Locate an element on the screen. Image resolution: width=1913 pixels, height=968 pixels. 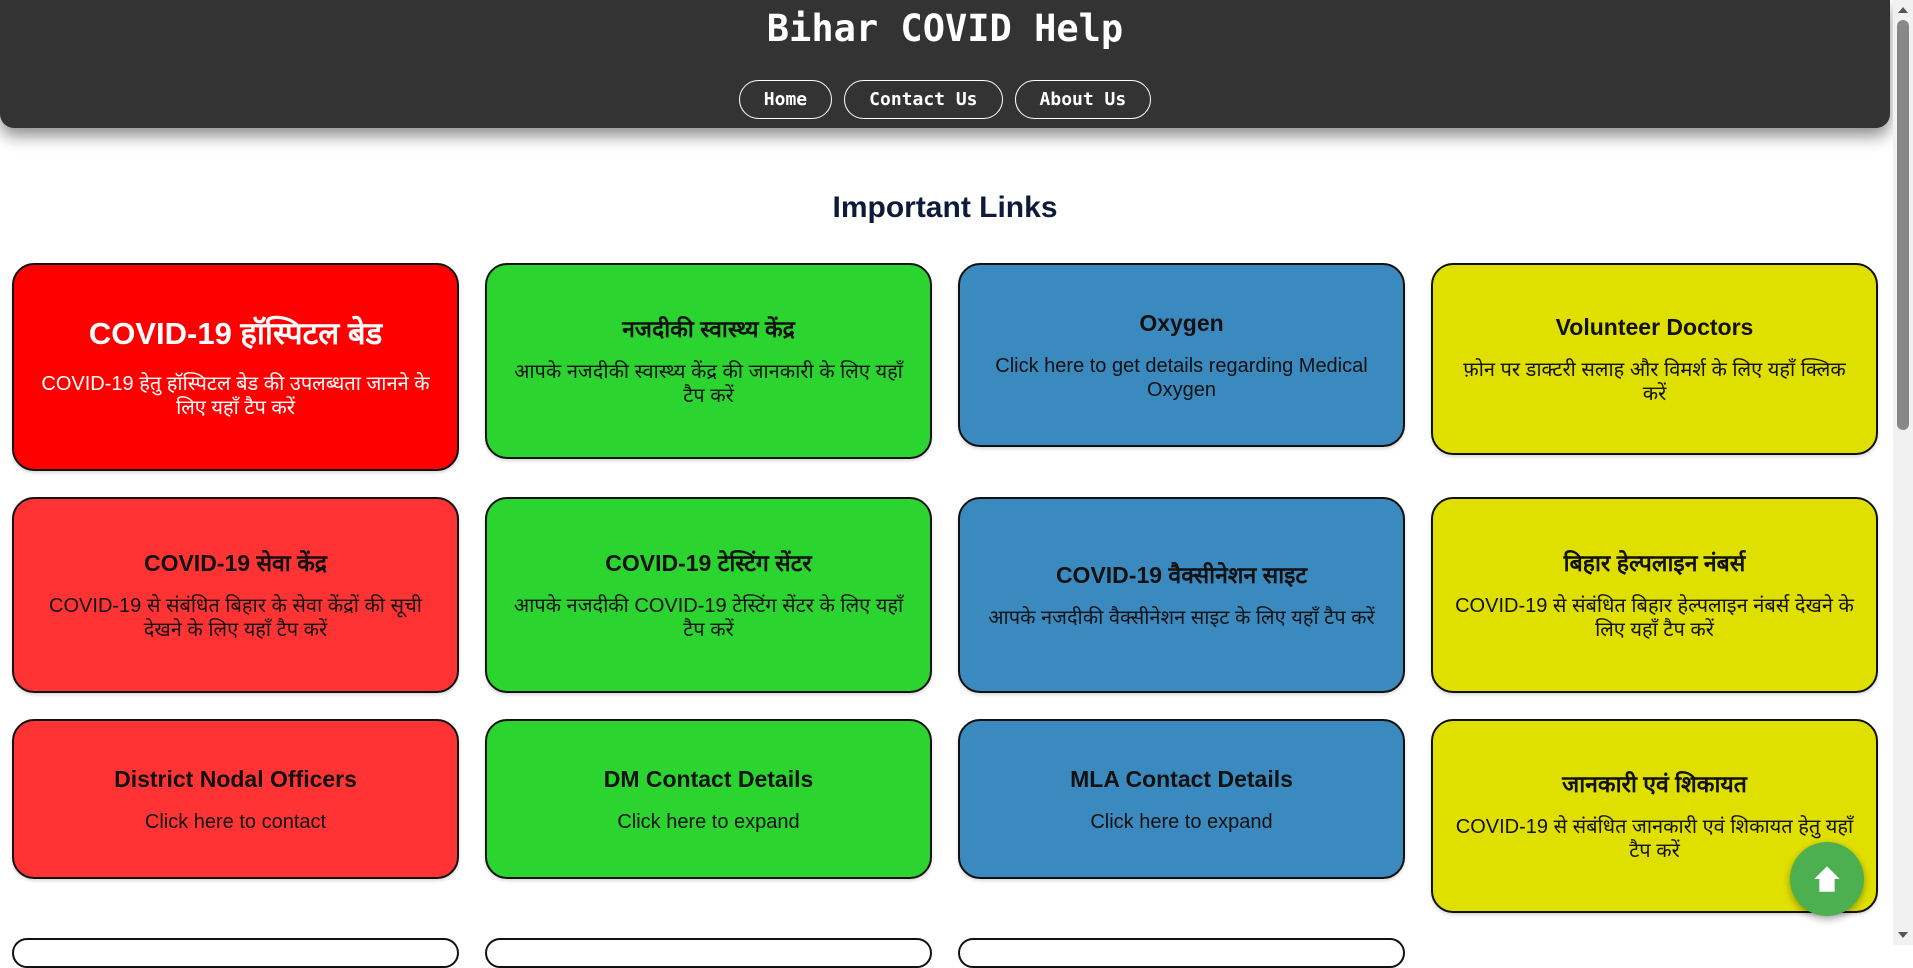
card-title: District Nodal Officers is located at coordinates (235, 779).